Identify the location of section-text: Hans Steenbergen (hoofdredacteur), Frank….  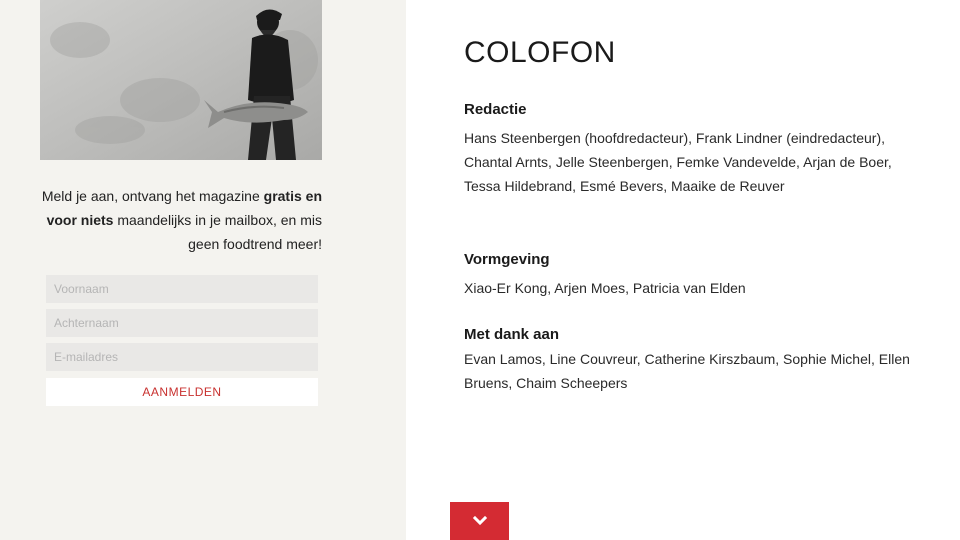
(678, 162).